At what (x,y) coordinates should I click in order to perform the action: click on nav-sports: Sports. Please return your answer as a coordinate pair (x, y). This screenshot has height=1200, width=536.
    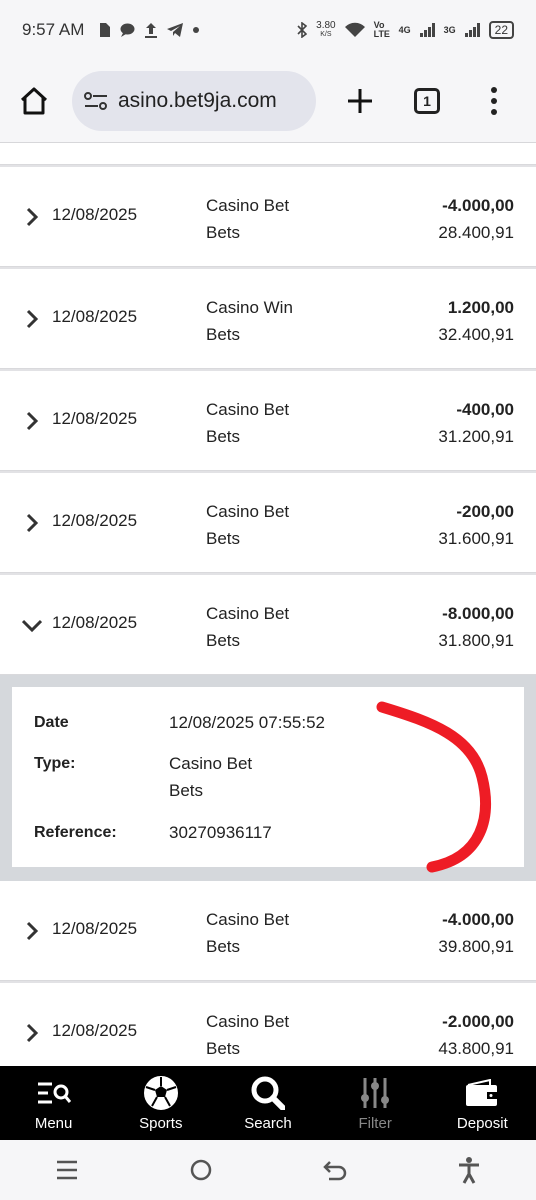
    Looking at the image, I should click on (161, 1103).